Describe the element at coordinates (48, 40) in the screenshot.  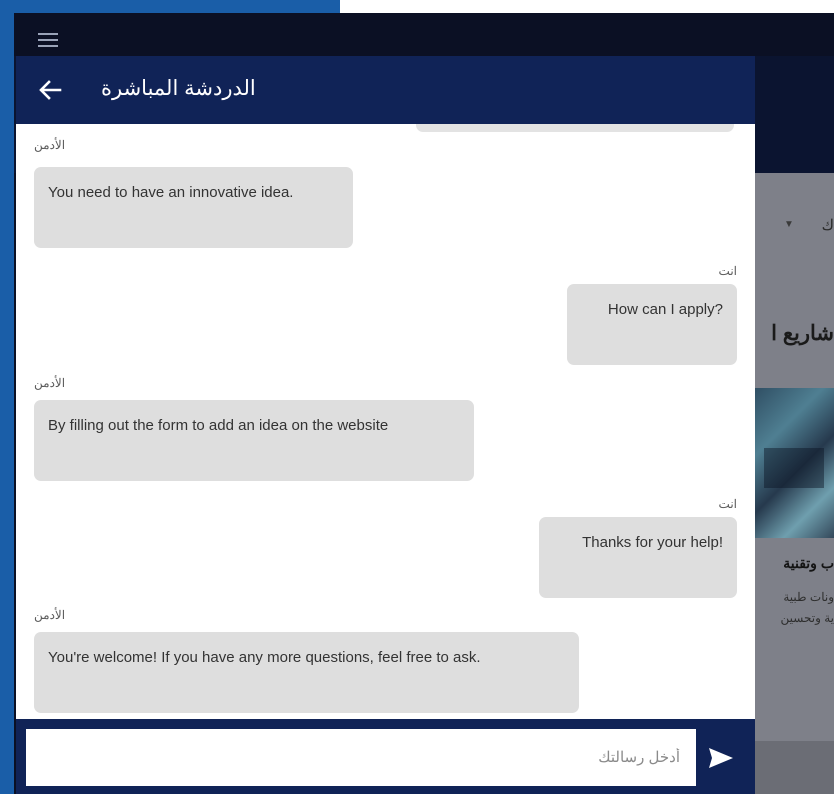
I see `menu-icon` at that location.